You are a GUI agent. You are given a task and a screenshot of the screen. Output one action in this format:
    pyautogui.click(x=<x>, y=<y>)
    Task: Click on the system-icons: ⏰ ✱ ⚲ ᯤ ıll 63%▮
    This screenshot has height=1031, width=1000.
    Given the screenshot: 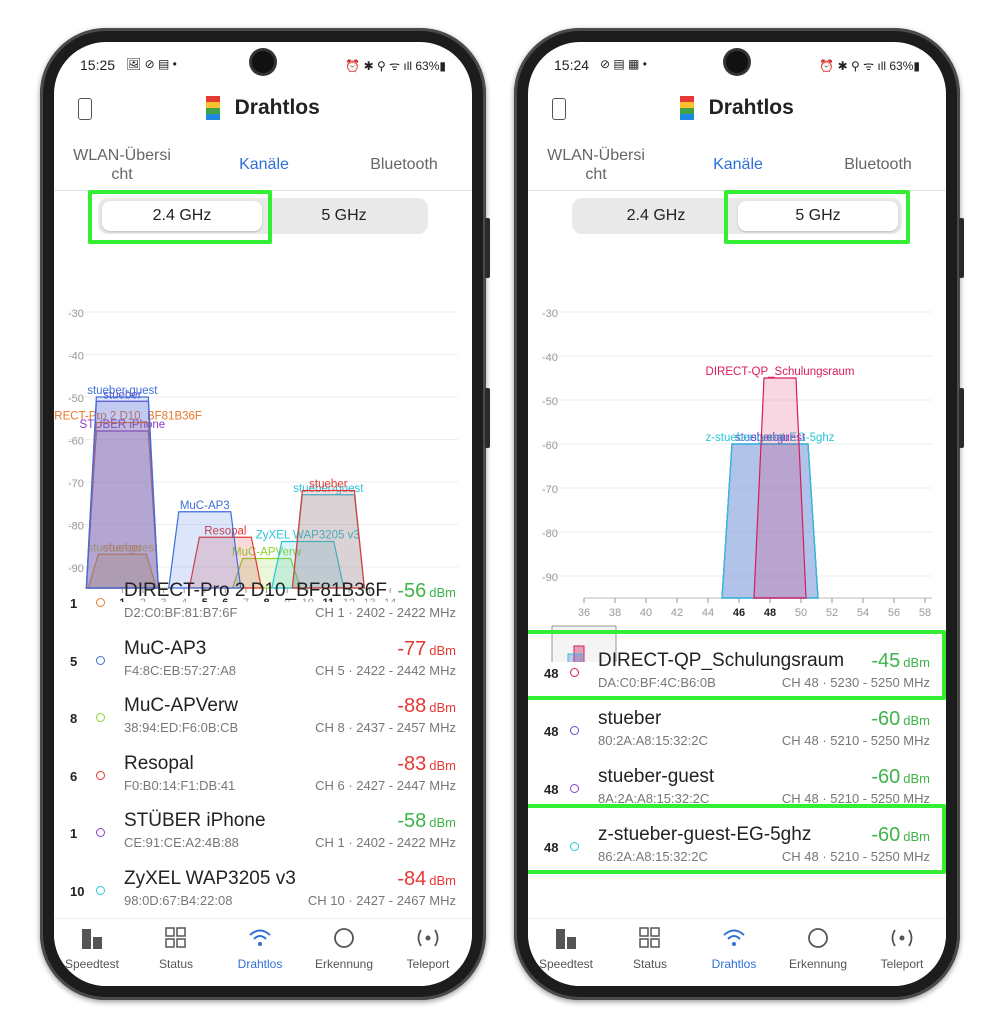 What is the action you would take?
    pyautogui.click(x=395, y=66)
    